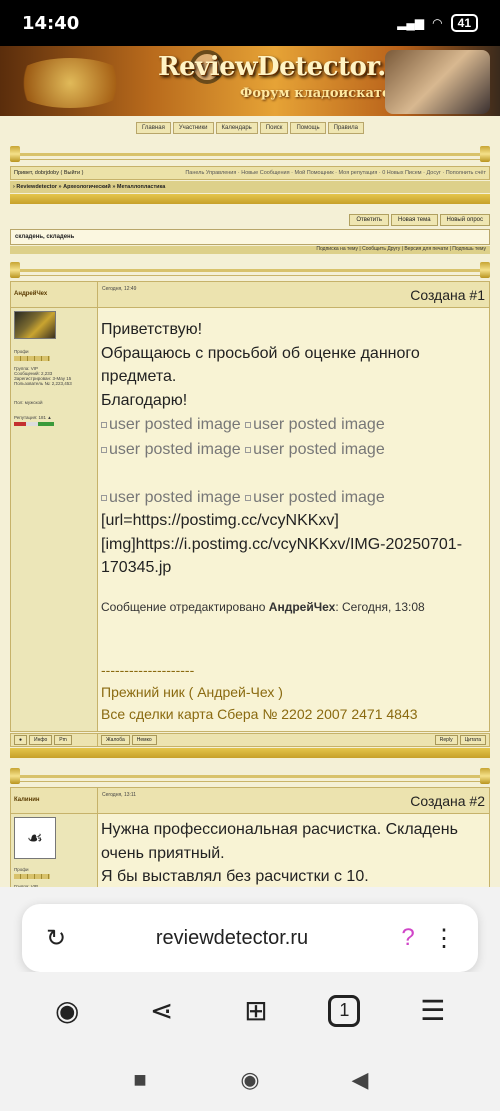  Describe the element at coordinates (51, 23) in the screenshot. I see `clock: 14:40` at that location.